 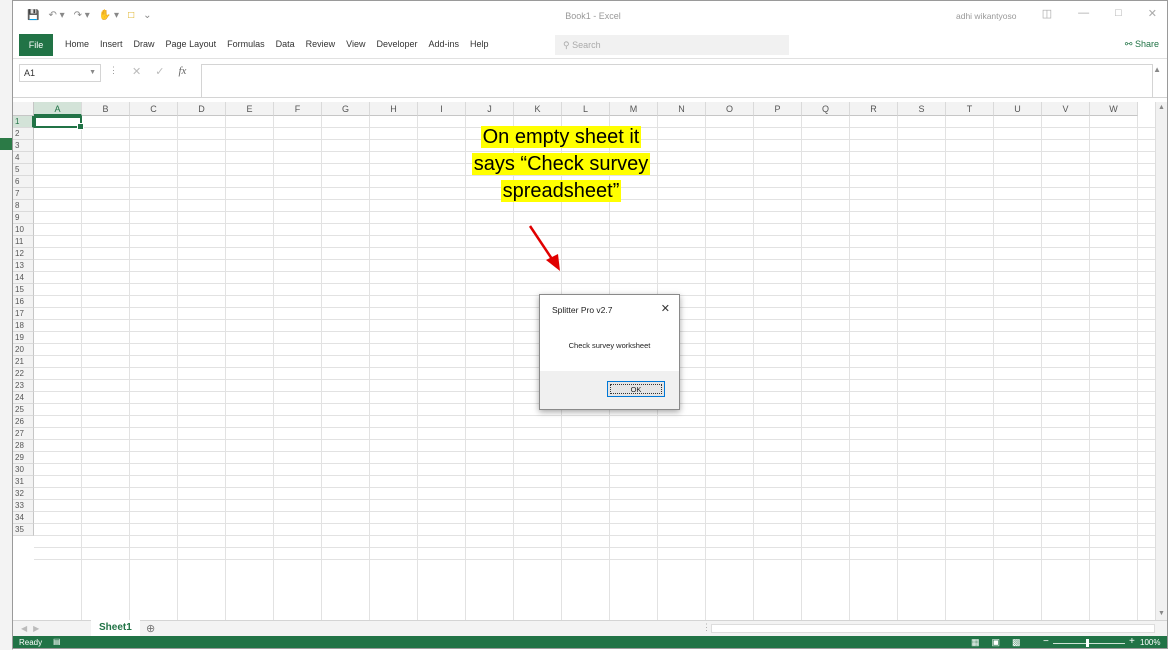 I want to click on tab-insert: Insert, so click(x=111, y=44).